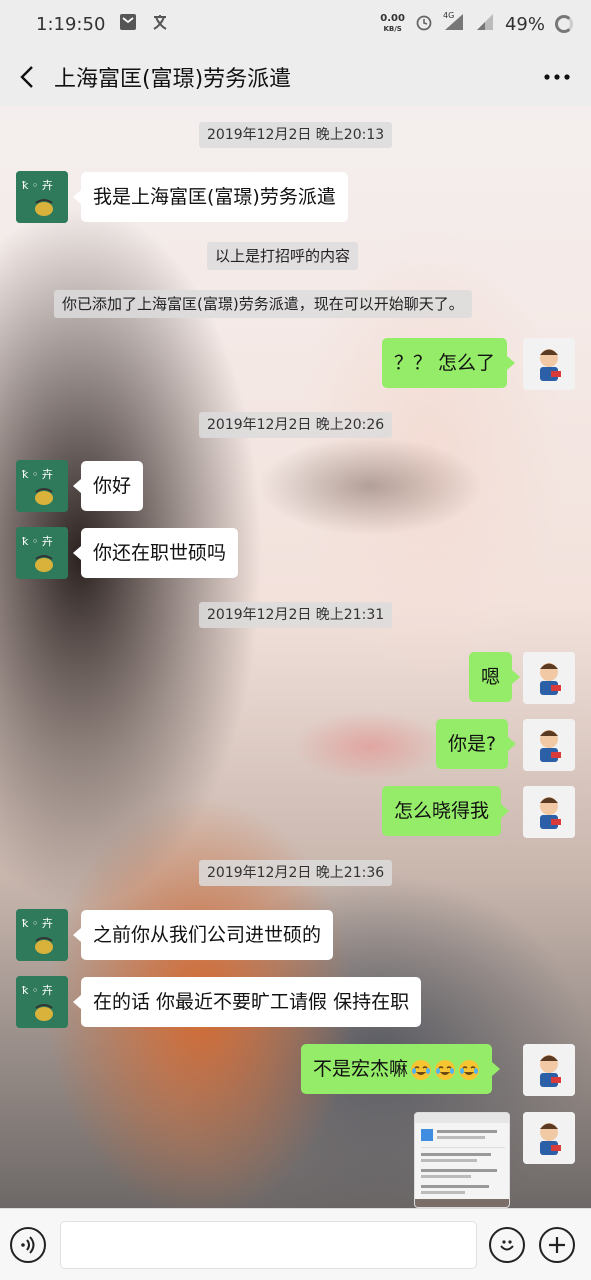 This screenshot has width=591, height=1280. Describe the element at coordinates (485, 24) in the screenshot. I see `signal-2-icon` at that location.